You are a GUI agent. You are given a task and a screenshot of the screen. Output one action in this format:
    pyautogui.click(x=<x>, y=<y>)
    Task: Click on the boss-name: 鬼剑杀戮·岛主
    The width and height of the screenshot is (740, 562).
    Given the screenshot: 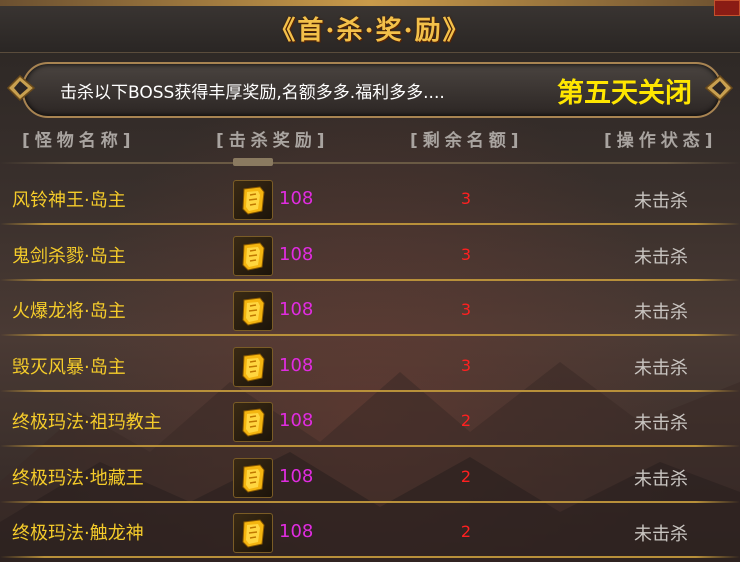 What is the action you would take?
    pyautogui.click(x=69, y=256)
    